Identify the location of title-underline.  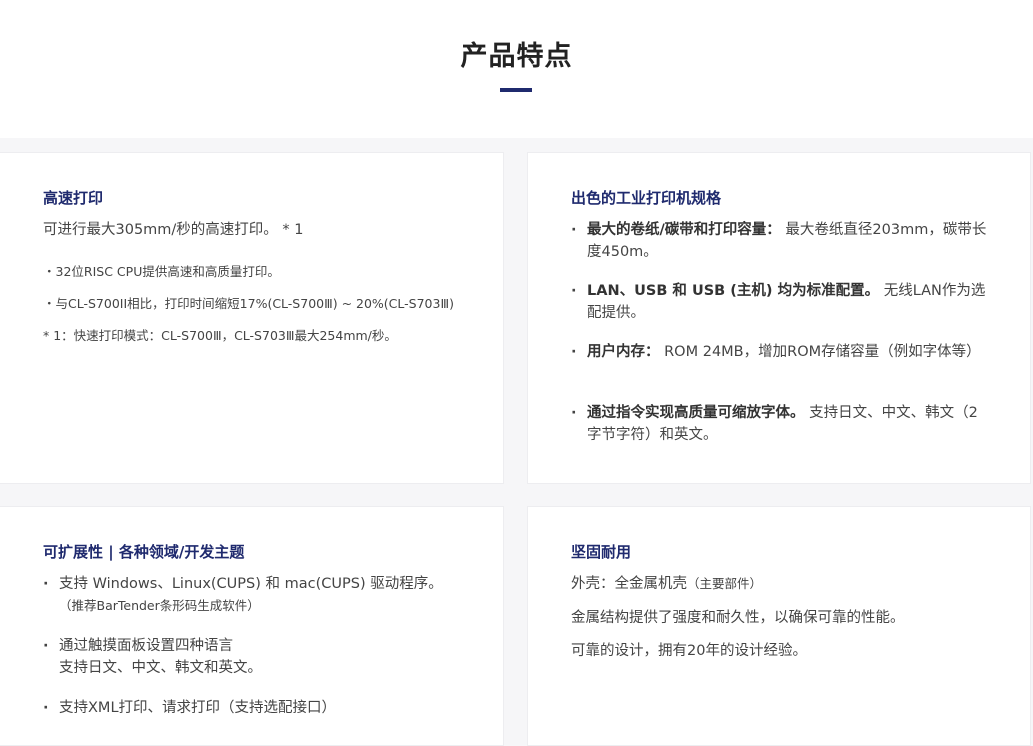
(516, 90).